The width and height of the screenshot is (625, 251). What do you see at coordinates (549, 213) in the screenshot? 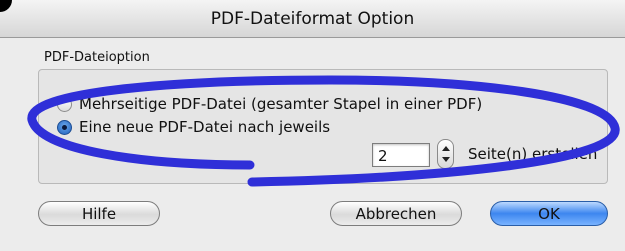
I see `ok-button: OK` at bounding box center [549, 213].